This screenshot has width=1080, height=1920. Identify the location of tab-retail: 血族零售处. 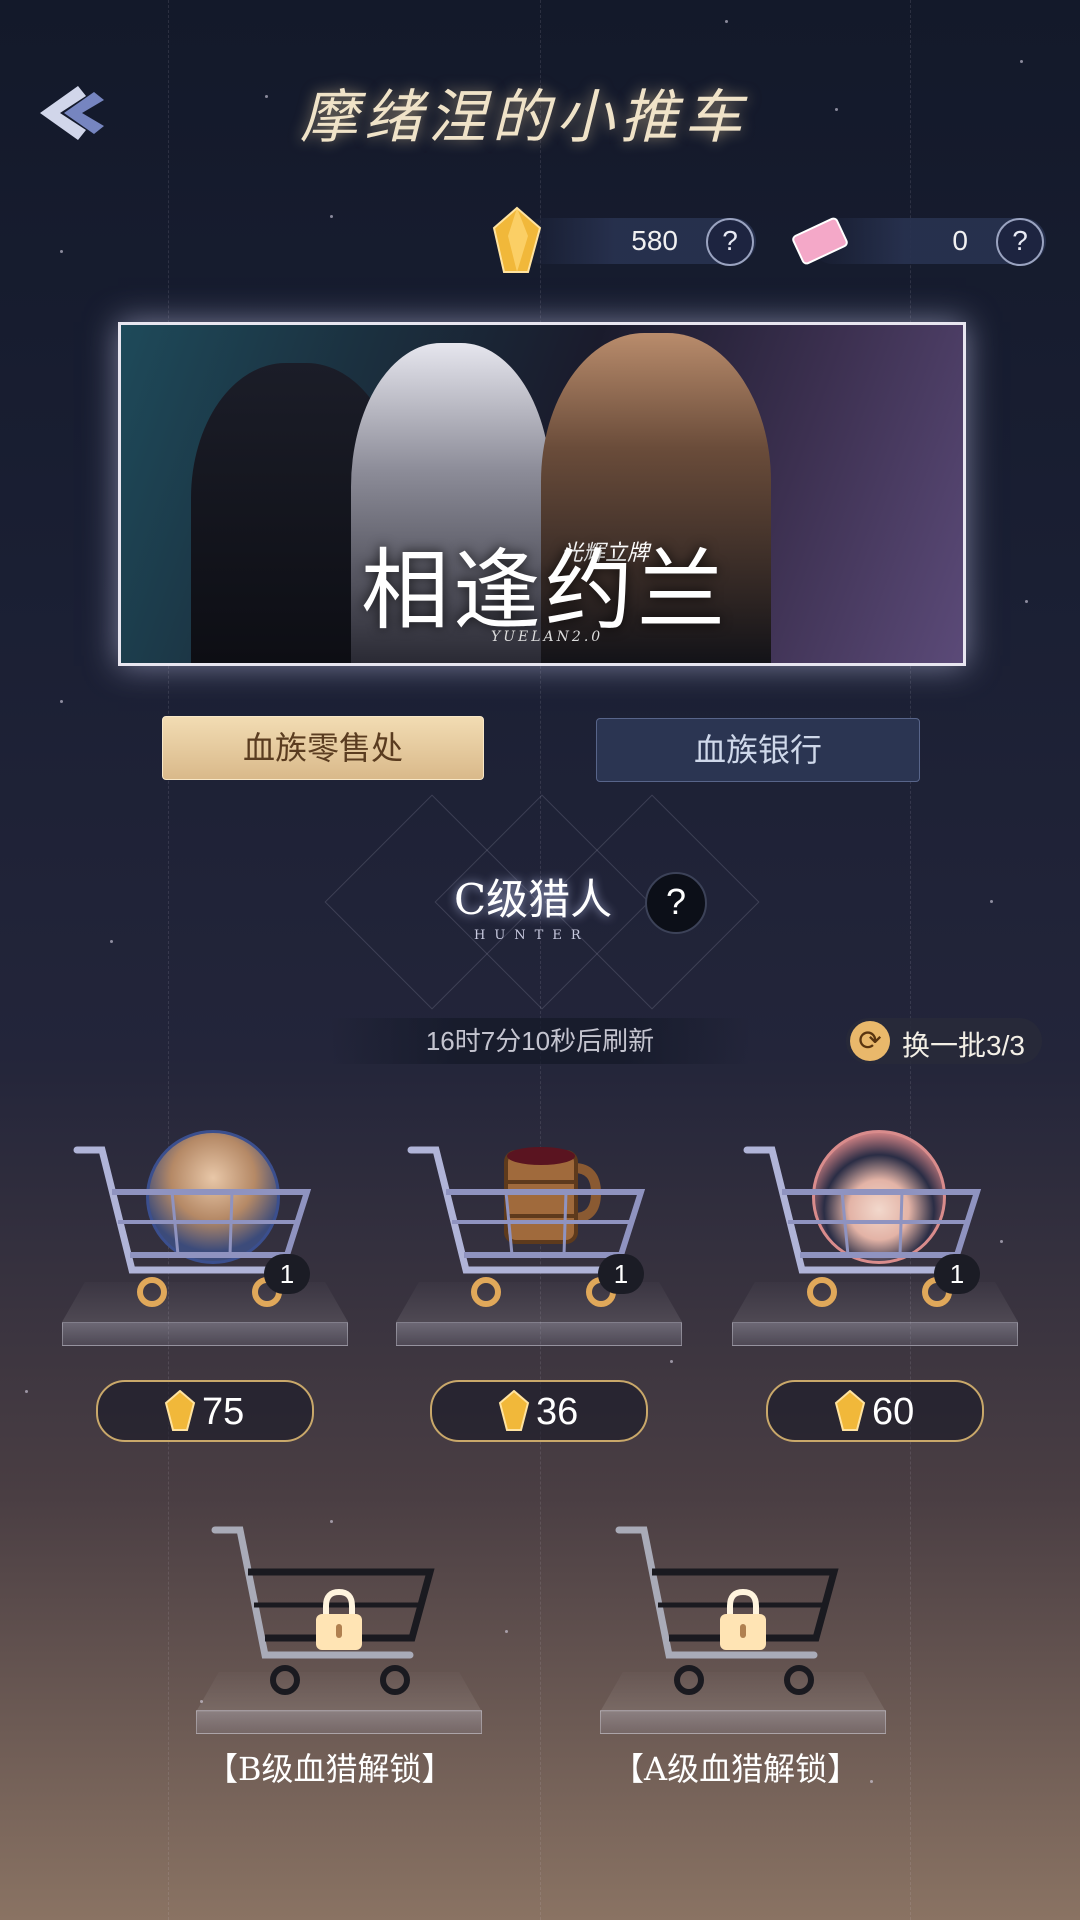
(323, 748).